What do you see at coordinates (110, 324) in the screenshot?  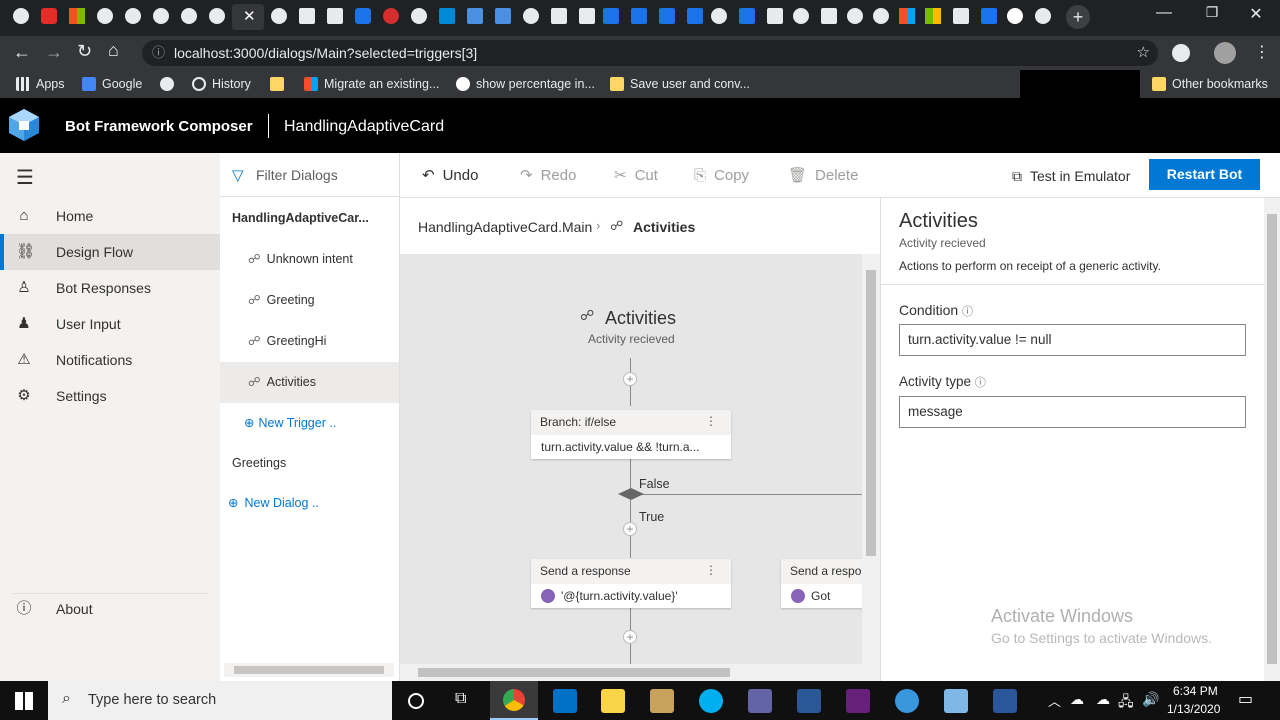 I see `nav-user-input: ♟ User Input` at bounding box center [110, 324].